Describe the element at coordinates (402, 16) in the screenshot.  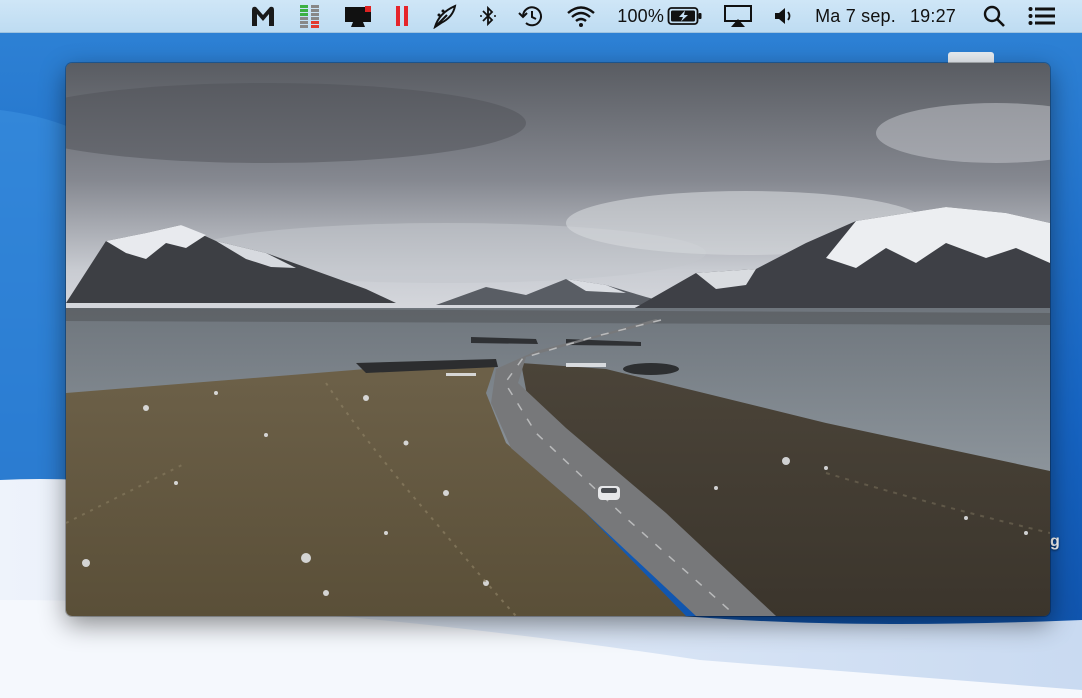
I see `pause-bars-icon` at that location.